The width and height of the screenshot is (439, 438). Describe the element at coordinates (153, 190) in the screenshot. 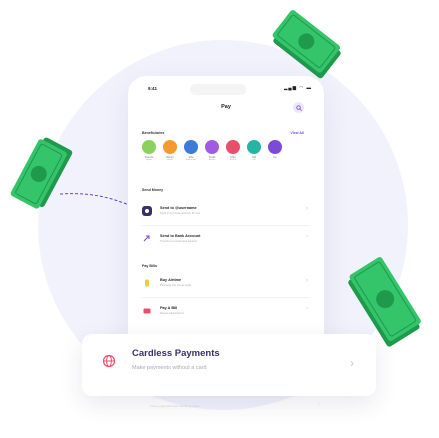

I see `send-money-label: Send Money` at that location.